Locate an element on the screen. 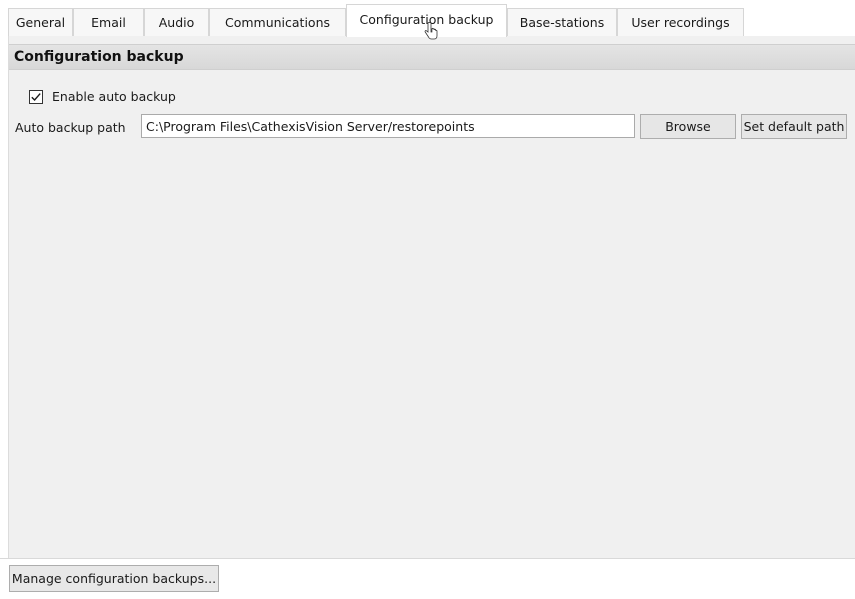  auto-backup-path-input is located at coordinates (388, 126).